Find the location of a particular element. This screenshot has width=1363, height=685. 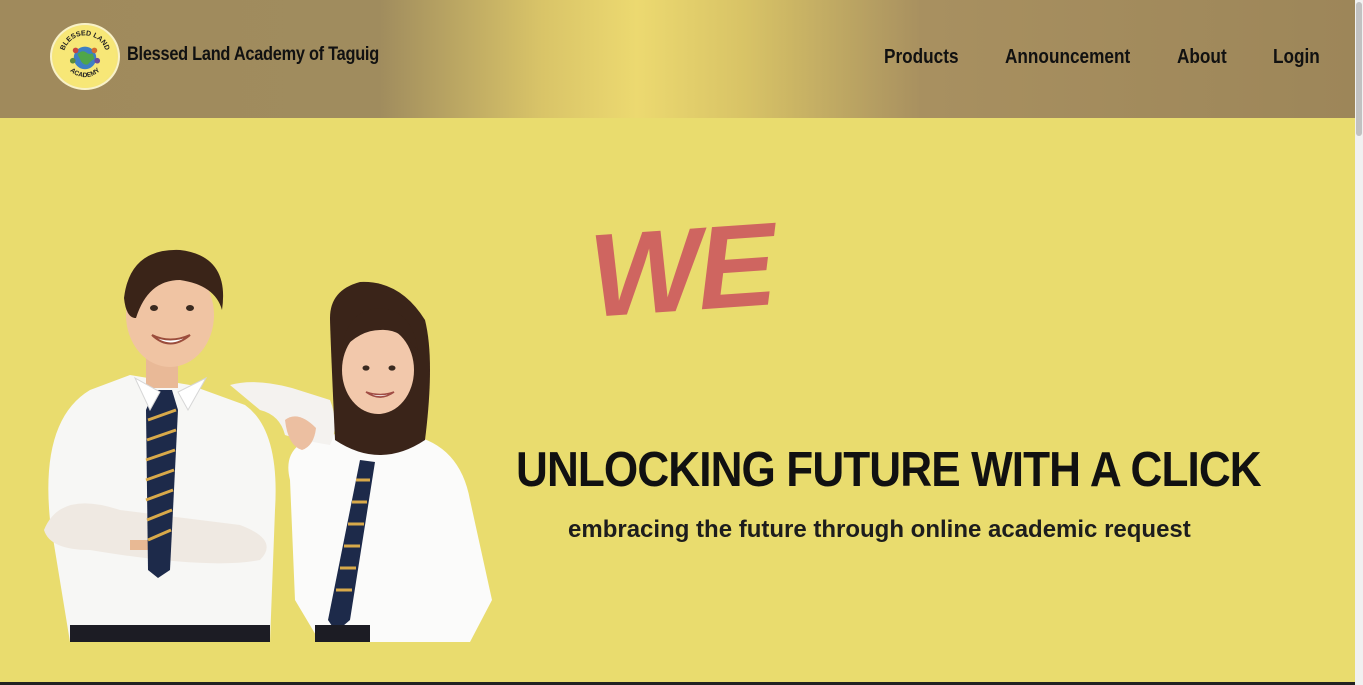

nav-products-link: Products is located at coordinates (921, 57).